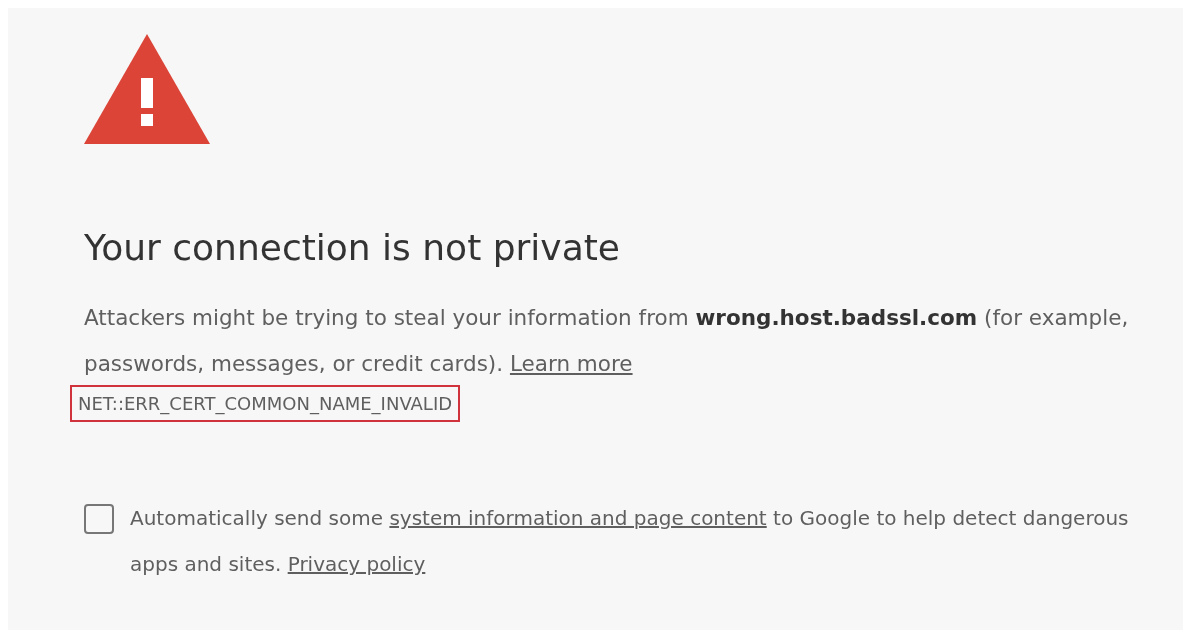 The height and width of the screenshot is (634, 1191). I want to click on error-description: Attackers might be trying to steal your information from wrong.host.badssl.com (for example, passwords, messages, or credit cards). Learn more, so click(607, 341).